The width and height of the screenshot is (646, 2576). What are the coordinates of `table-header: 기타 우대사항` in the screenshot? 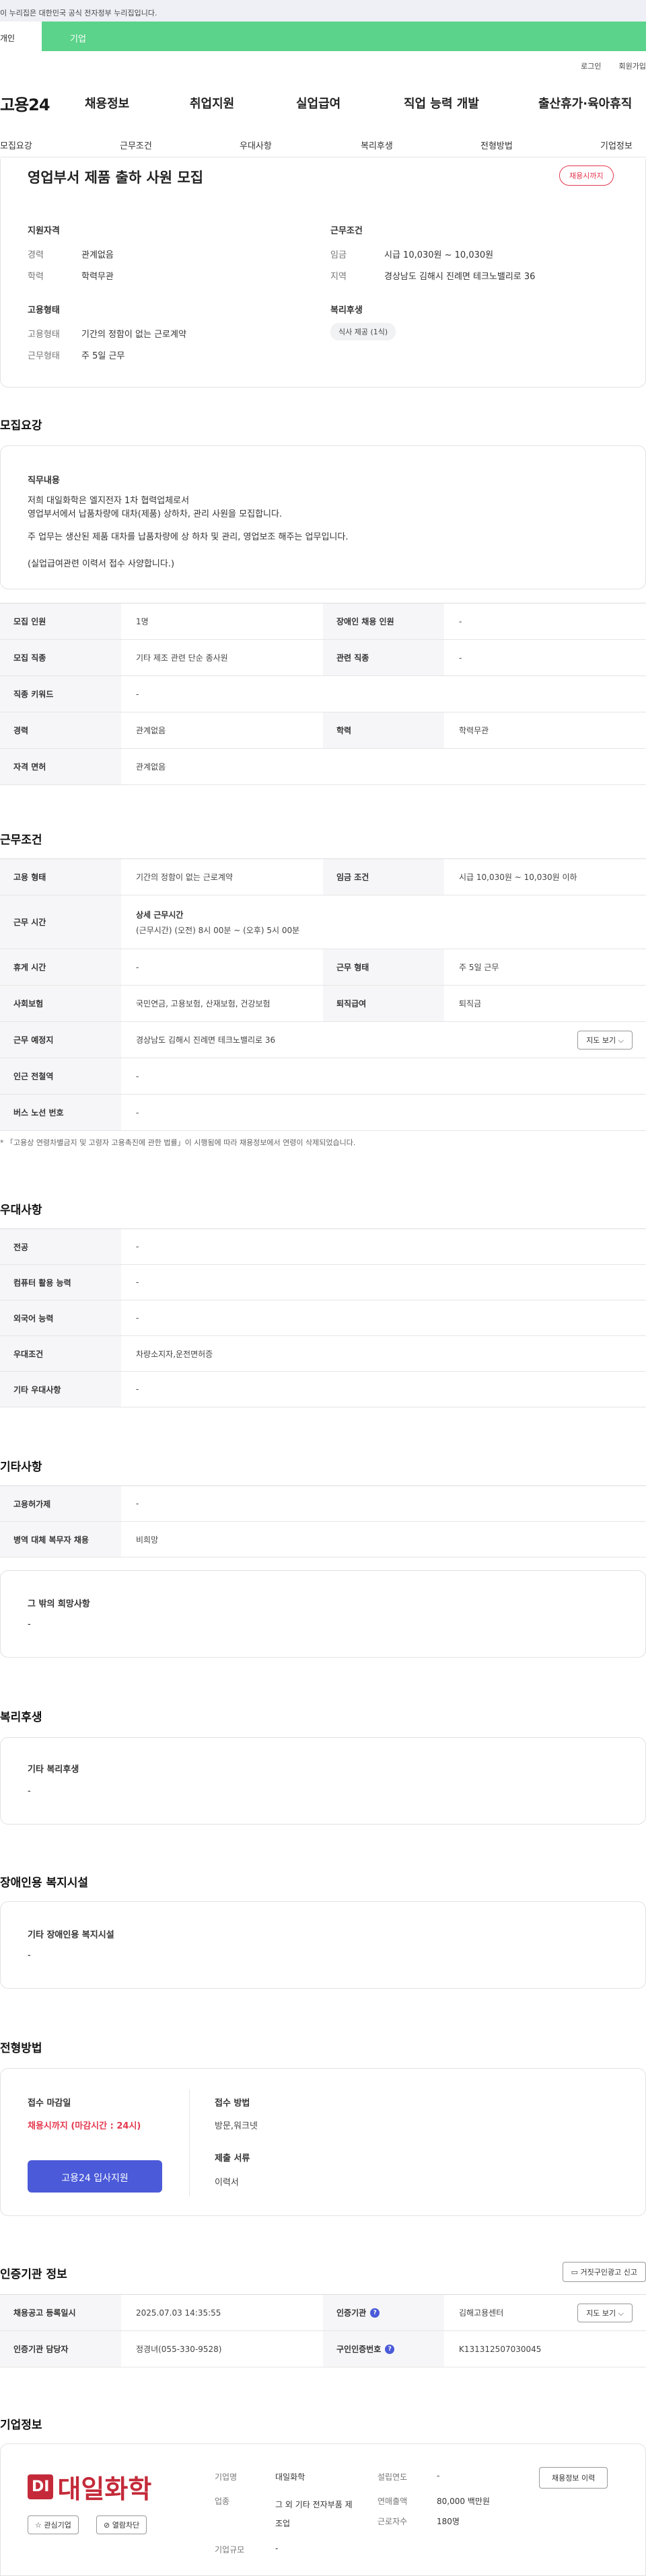 It's located at (61, 1389).